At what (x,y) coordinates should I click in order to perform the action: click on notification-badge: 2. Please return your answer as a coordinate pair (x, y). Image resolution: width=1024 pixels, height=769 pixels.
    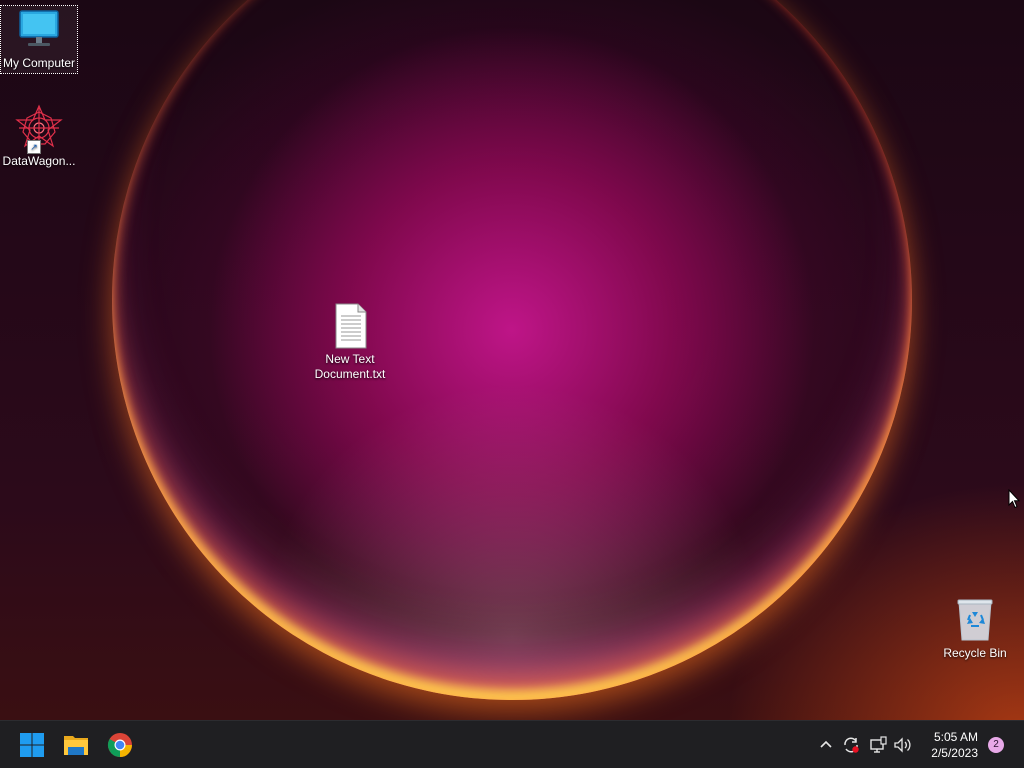
    Looking at the image, I should click on (996, 745).